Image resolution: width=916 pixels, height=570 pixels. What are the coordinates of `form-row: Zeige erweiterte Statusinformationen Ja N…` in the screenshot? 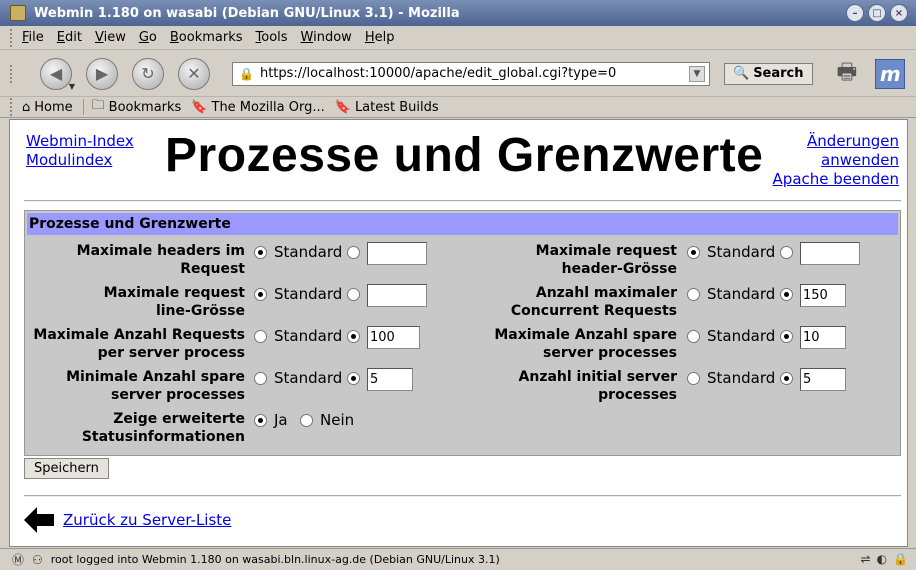 It's located at (463, 431).